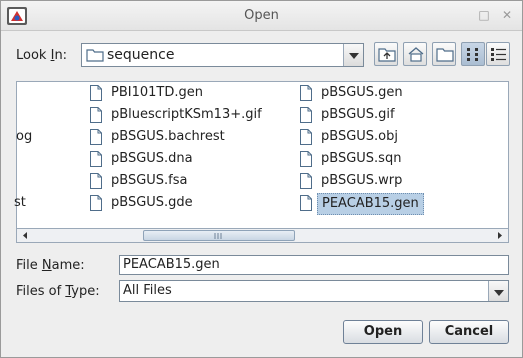 The width and height of the screenshot is (523, 358). I want to click on open-button: Open, so click(383, 332).